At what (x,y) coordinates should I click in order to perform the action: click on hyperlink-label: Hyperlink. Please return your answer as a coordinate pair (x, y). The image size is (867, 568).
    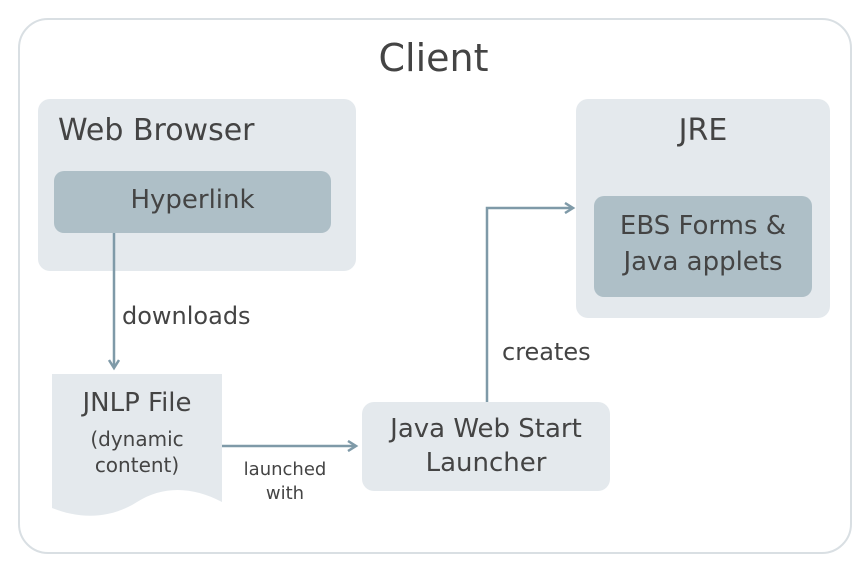
    Looking at the image, I should click on (192, 200).